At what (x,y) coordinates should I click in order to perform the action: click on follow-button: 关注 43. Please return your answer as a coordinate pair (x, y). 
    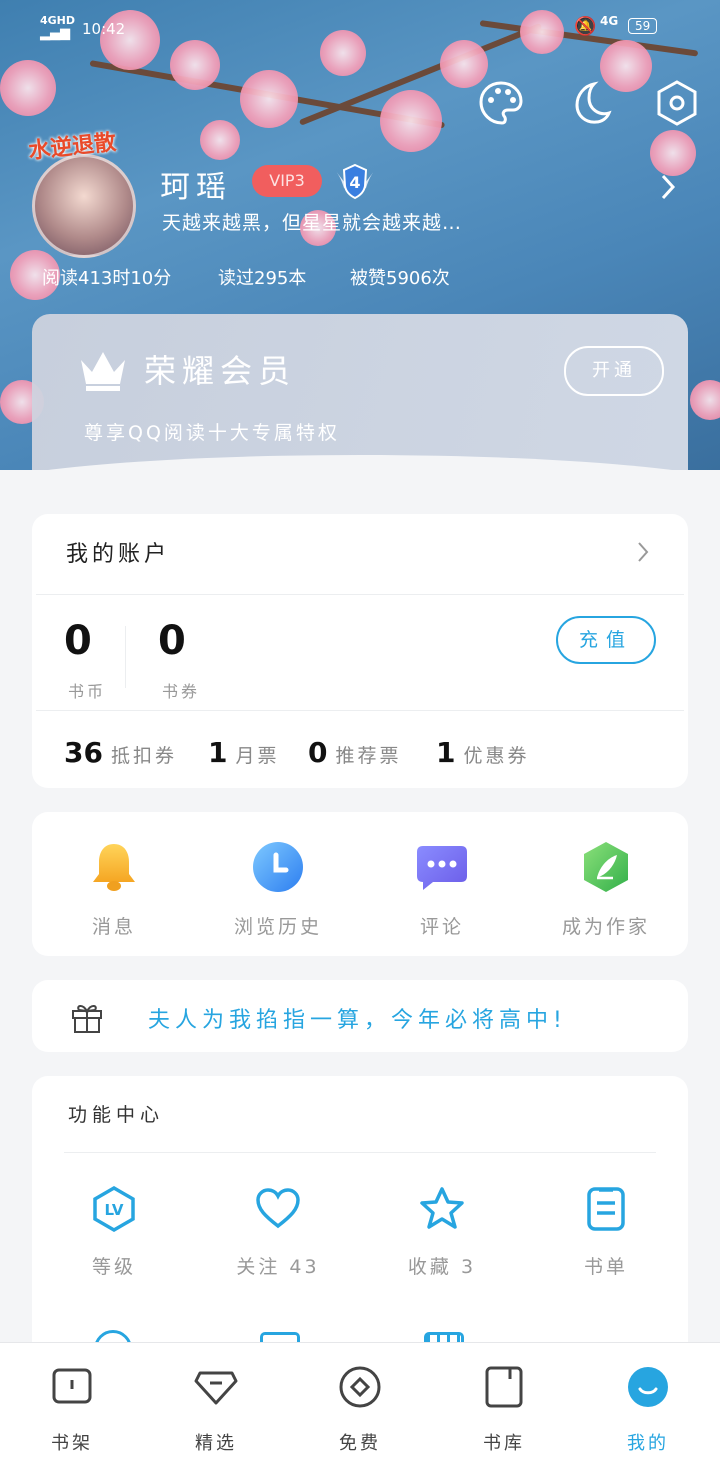
    Looking at the image, I should click on (278, 1232).